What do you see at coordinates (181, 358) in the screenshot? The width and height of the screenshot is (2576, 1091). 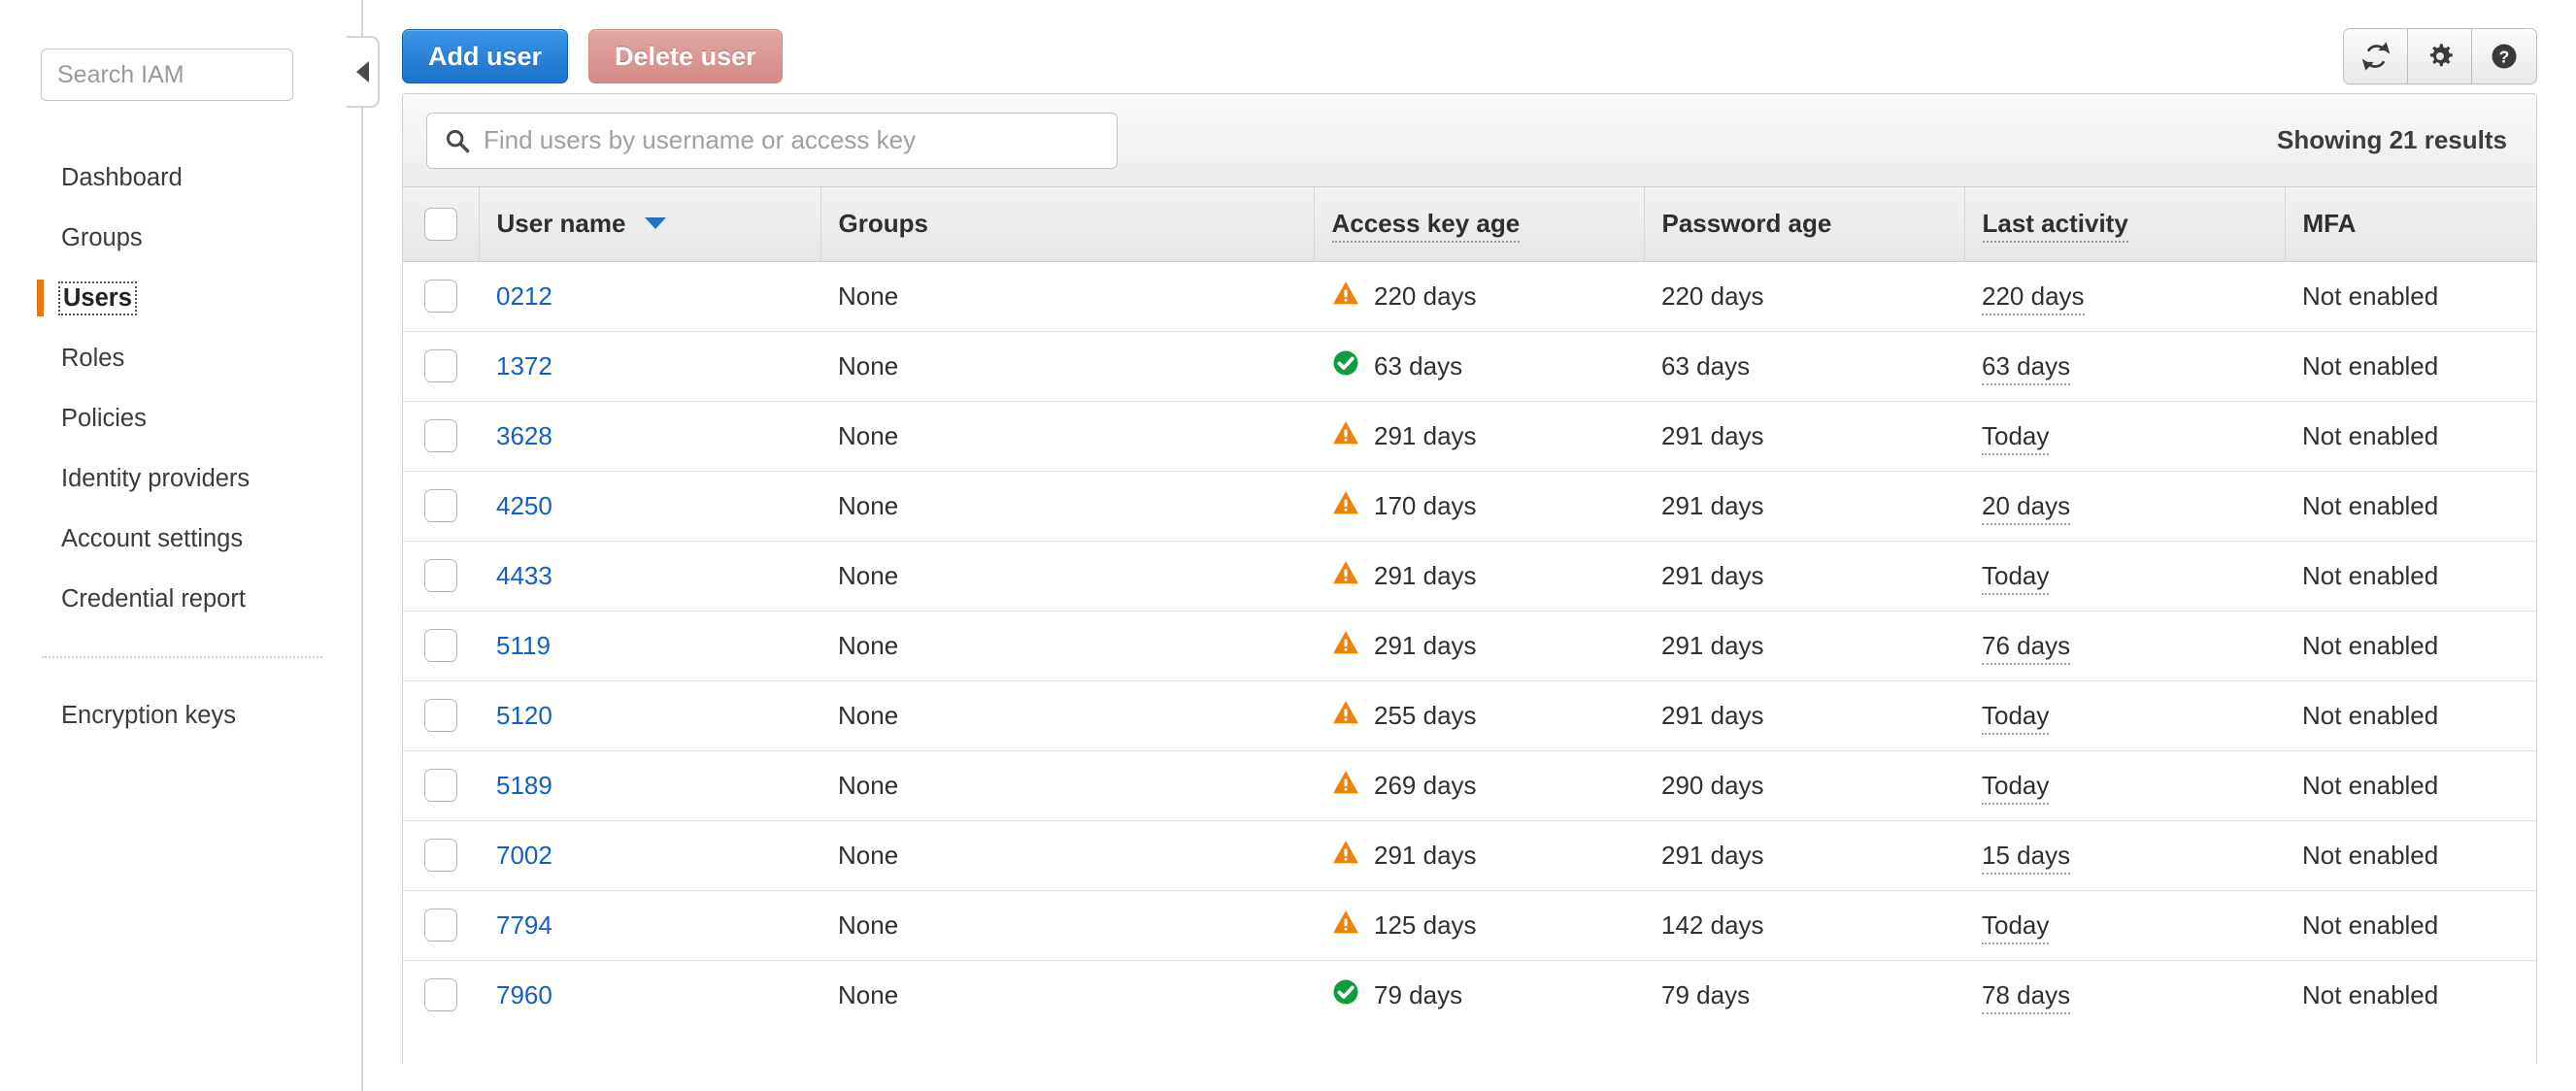 I see `sidebar-item-roles: Roles` at bounding box center [181, 358].